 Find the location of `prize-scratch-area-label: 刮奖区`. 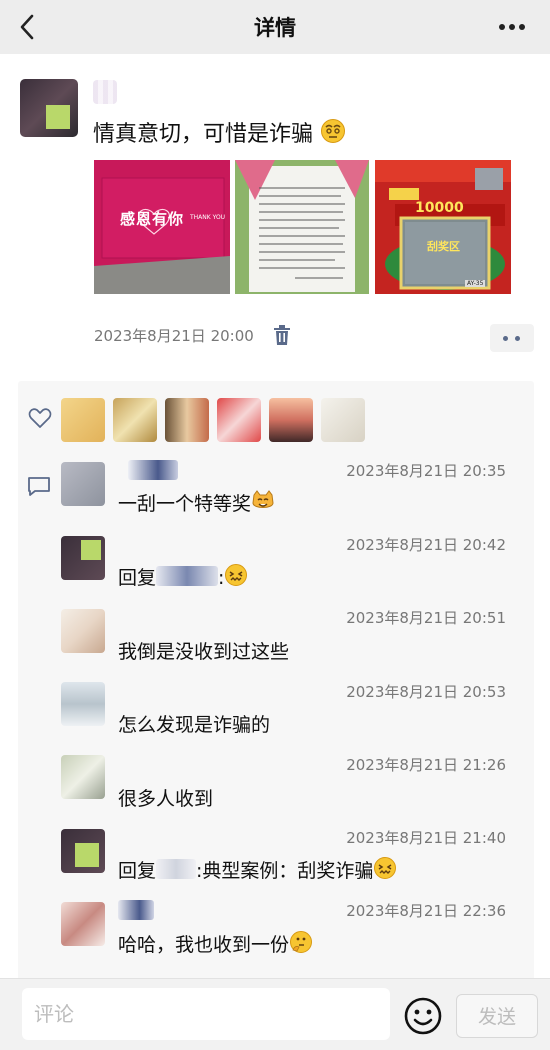

prize-scratch-area-label: 刮奖区 is located at coordinates (443, 246).